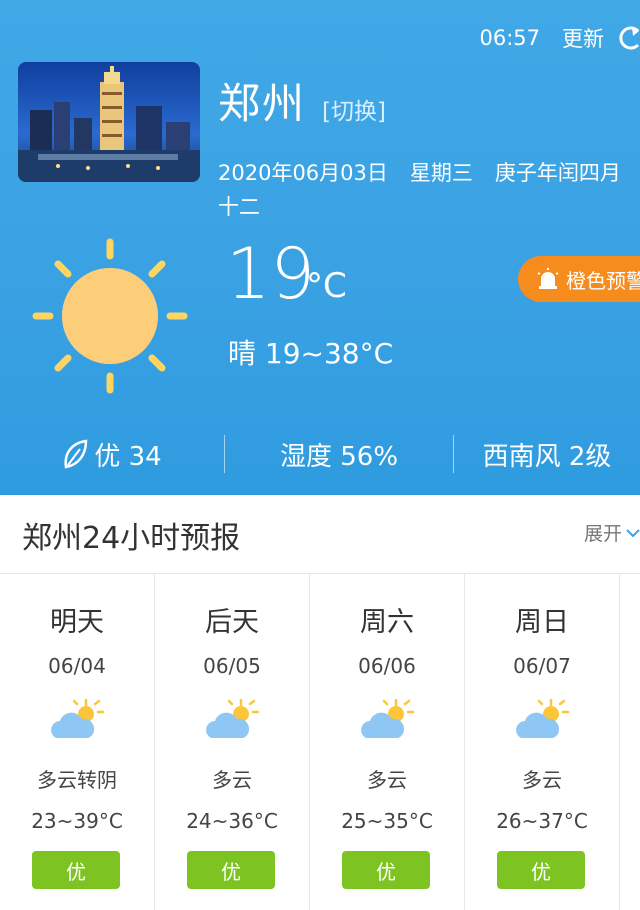  I want to click on forecast-day: 周六, so click(387, 622).